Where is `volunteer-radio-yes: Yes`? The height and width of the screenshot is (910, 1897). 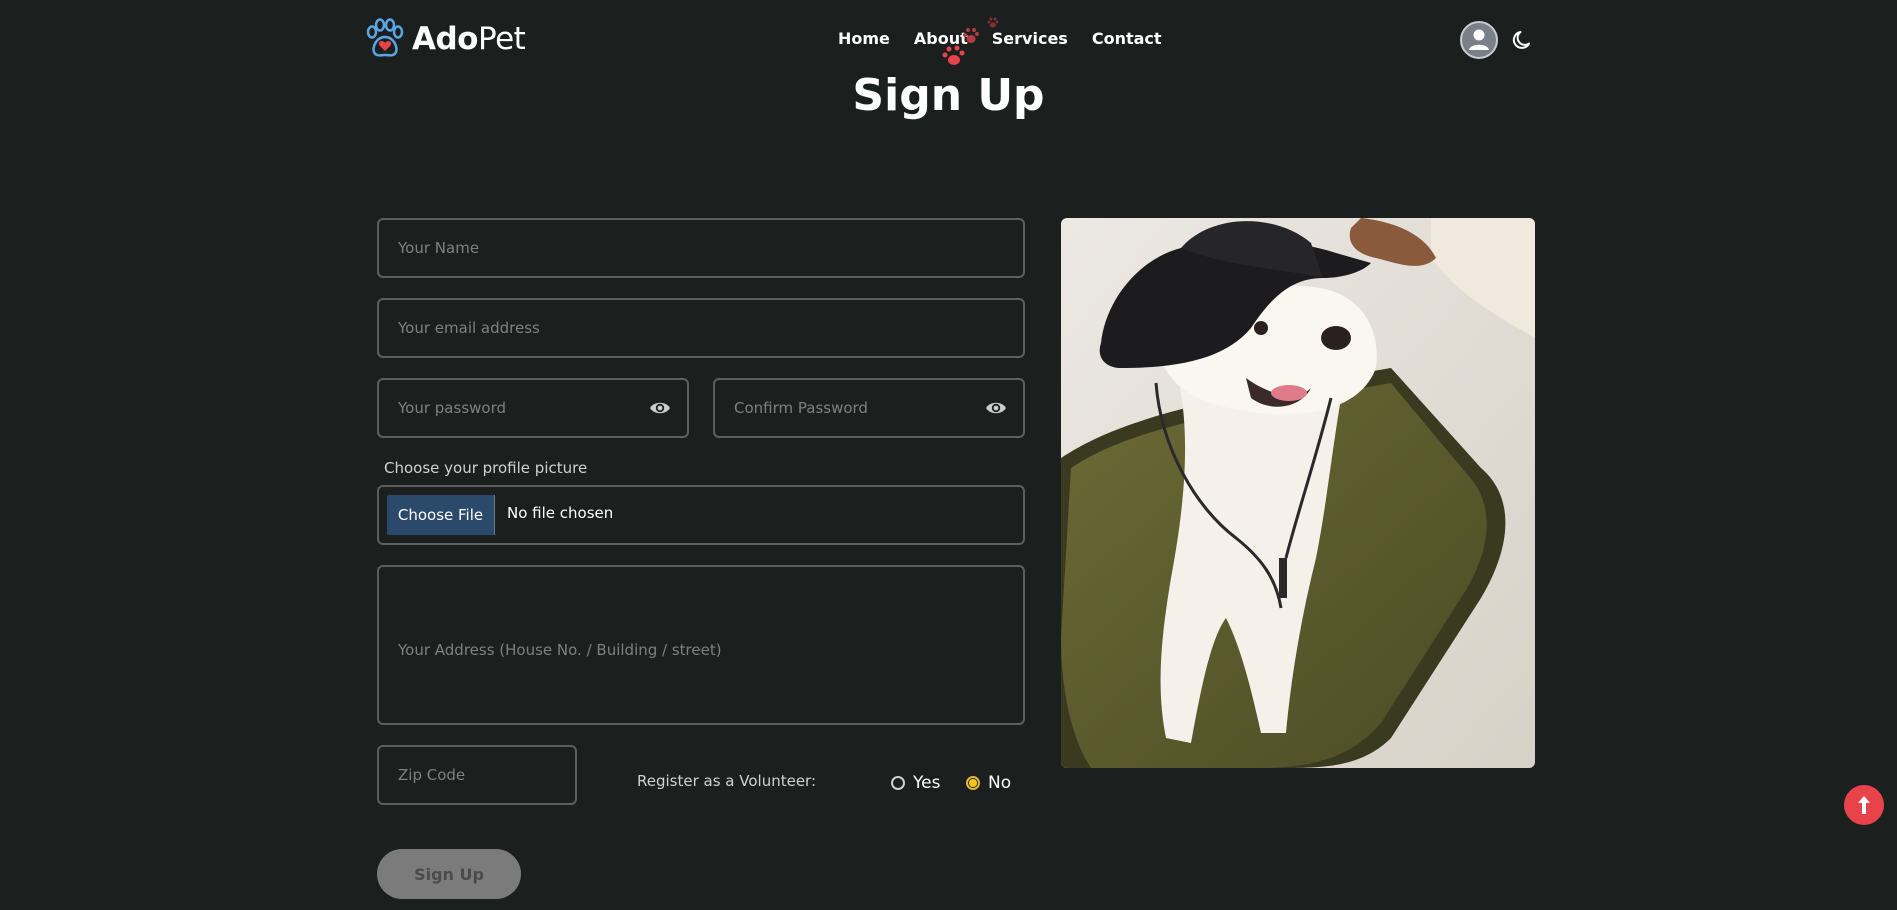
volunteer-radio-yes: Yes is located at coordinates (915, 783).